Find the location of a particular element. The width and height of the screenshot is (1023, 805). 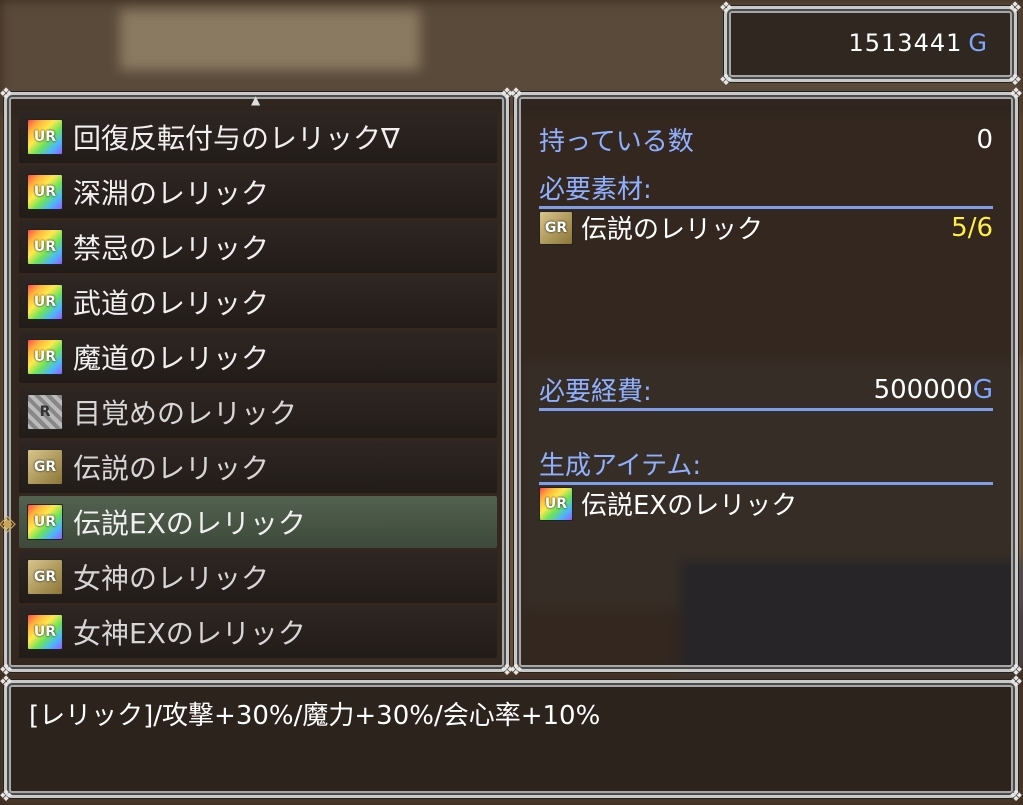

list-item: UR 女神EXのレリック is located at coordinates (258, 632).